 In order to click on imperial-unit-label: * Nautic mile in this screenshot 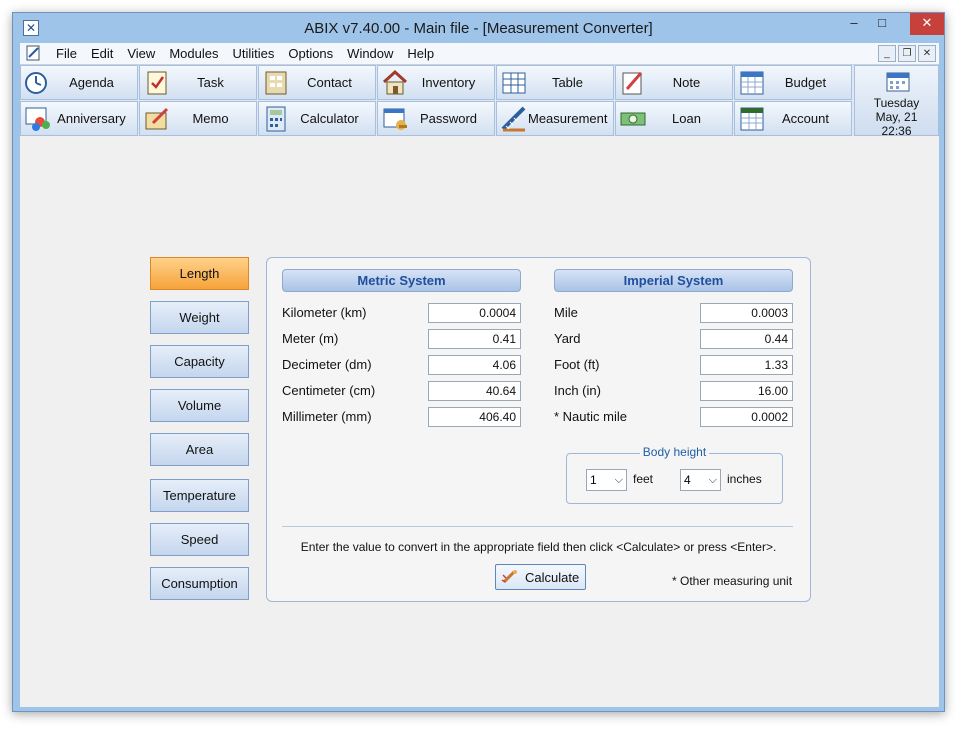, I will do `click(590, 416)`.